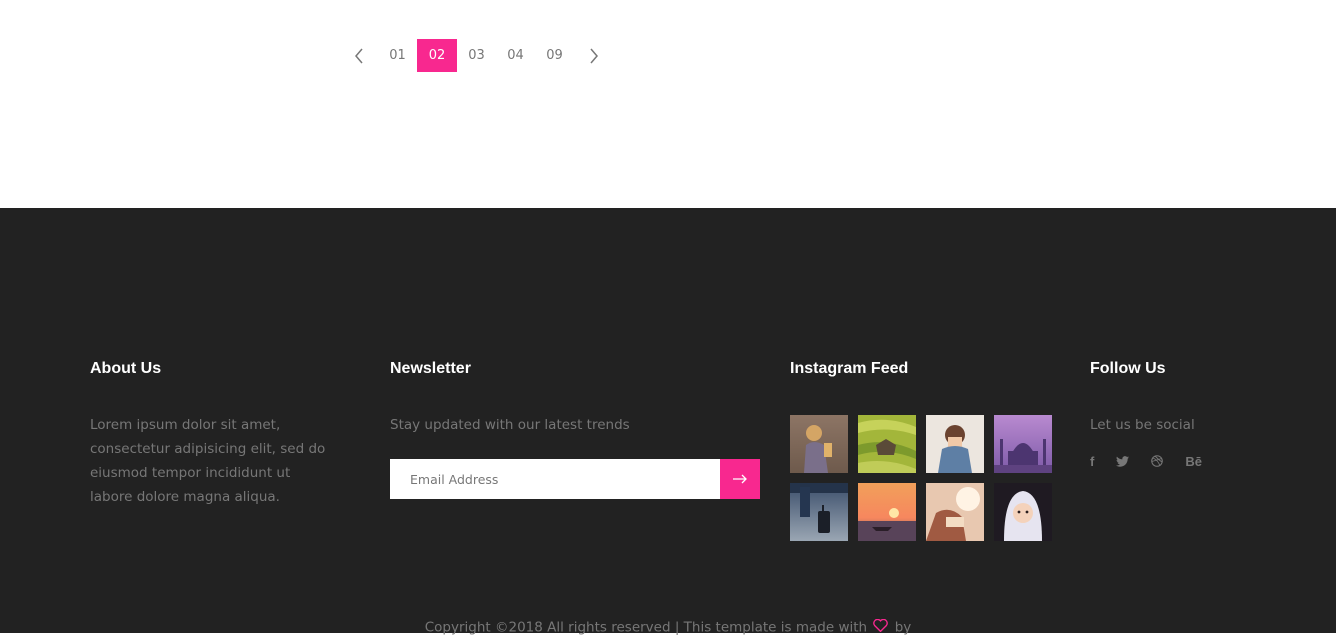  What do you see at coordinates (887, 444) in the screenshot?
I see `rice-terraces-thumbnail` at bounding box center [887, 444].